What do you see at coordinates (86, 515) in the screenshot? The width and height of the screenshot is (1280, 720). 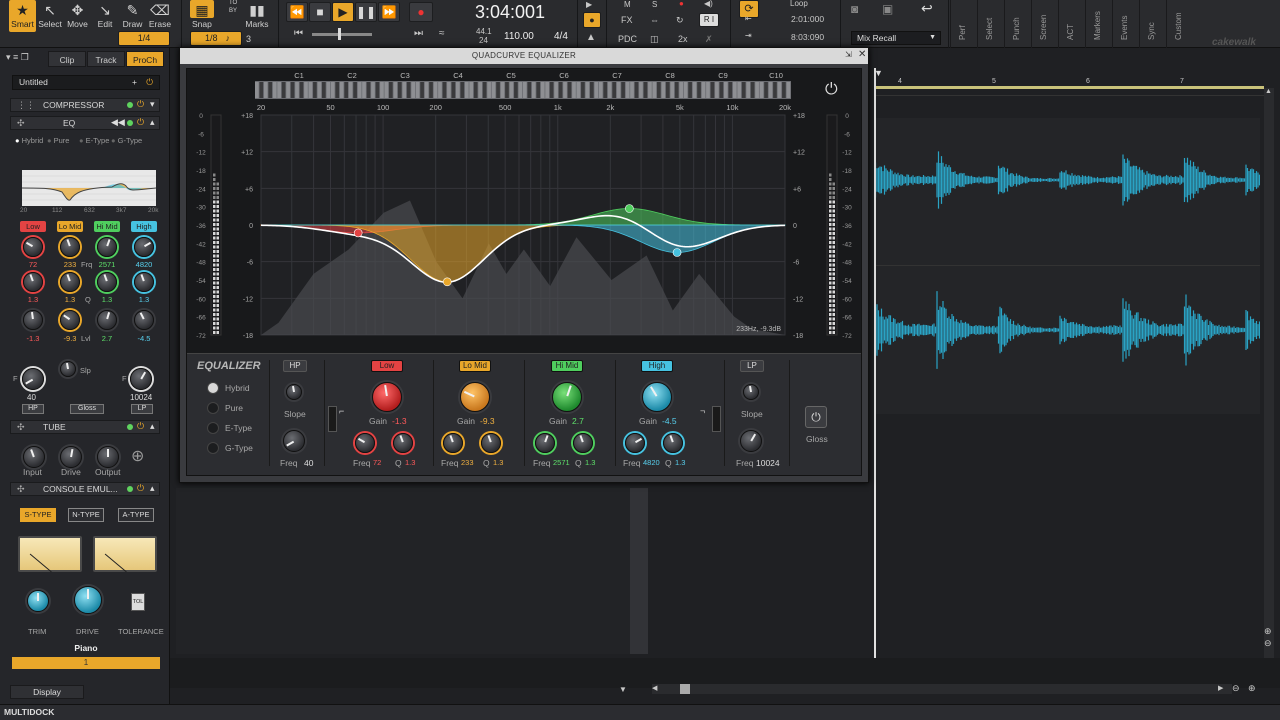 I see `console-n-type: N-TYPE` at bounding box center [86, 515].